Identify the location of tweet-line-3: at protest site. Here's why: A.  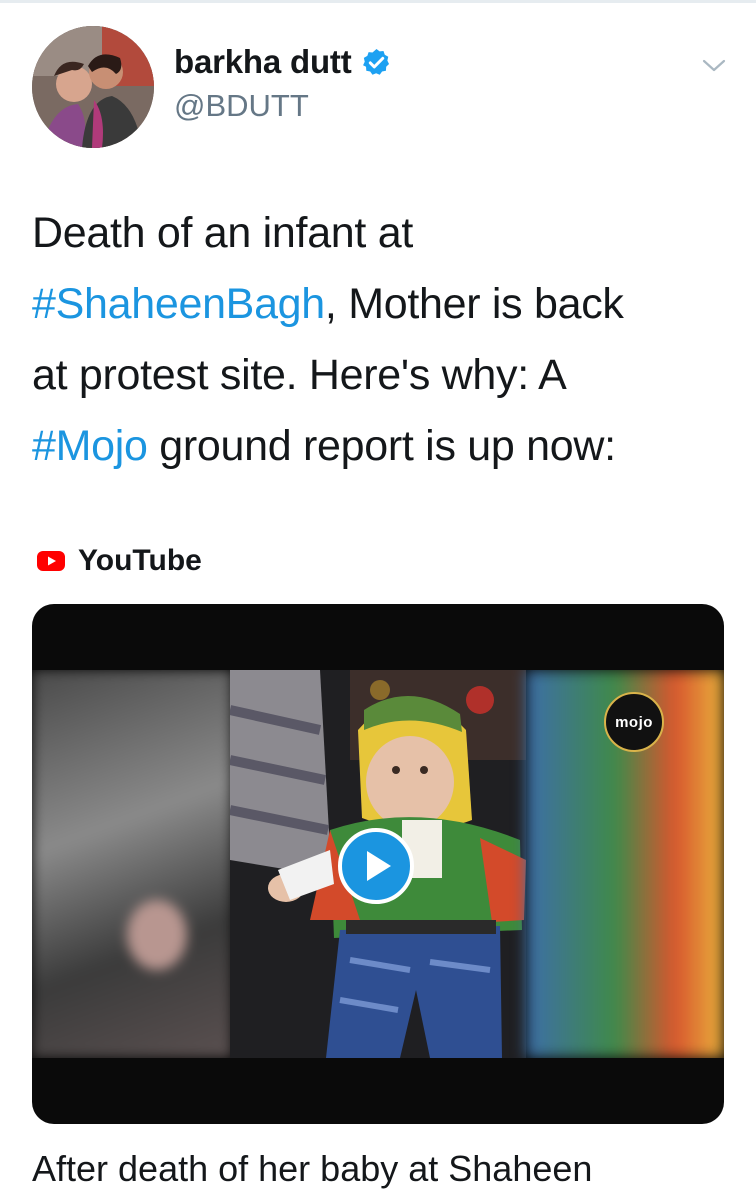
(299, 375).